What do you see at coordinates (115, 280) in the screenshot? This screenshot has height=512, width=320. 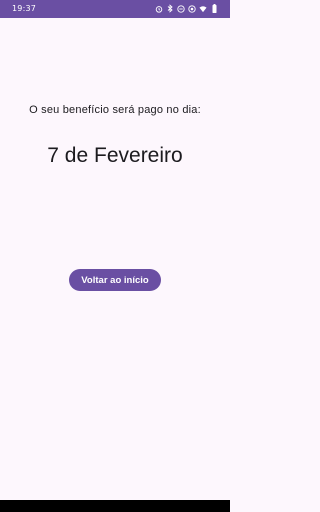 I see `back-to-home-button: Voltar ao início` at bounding box center [115, 280].